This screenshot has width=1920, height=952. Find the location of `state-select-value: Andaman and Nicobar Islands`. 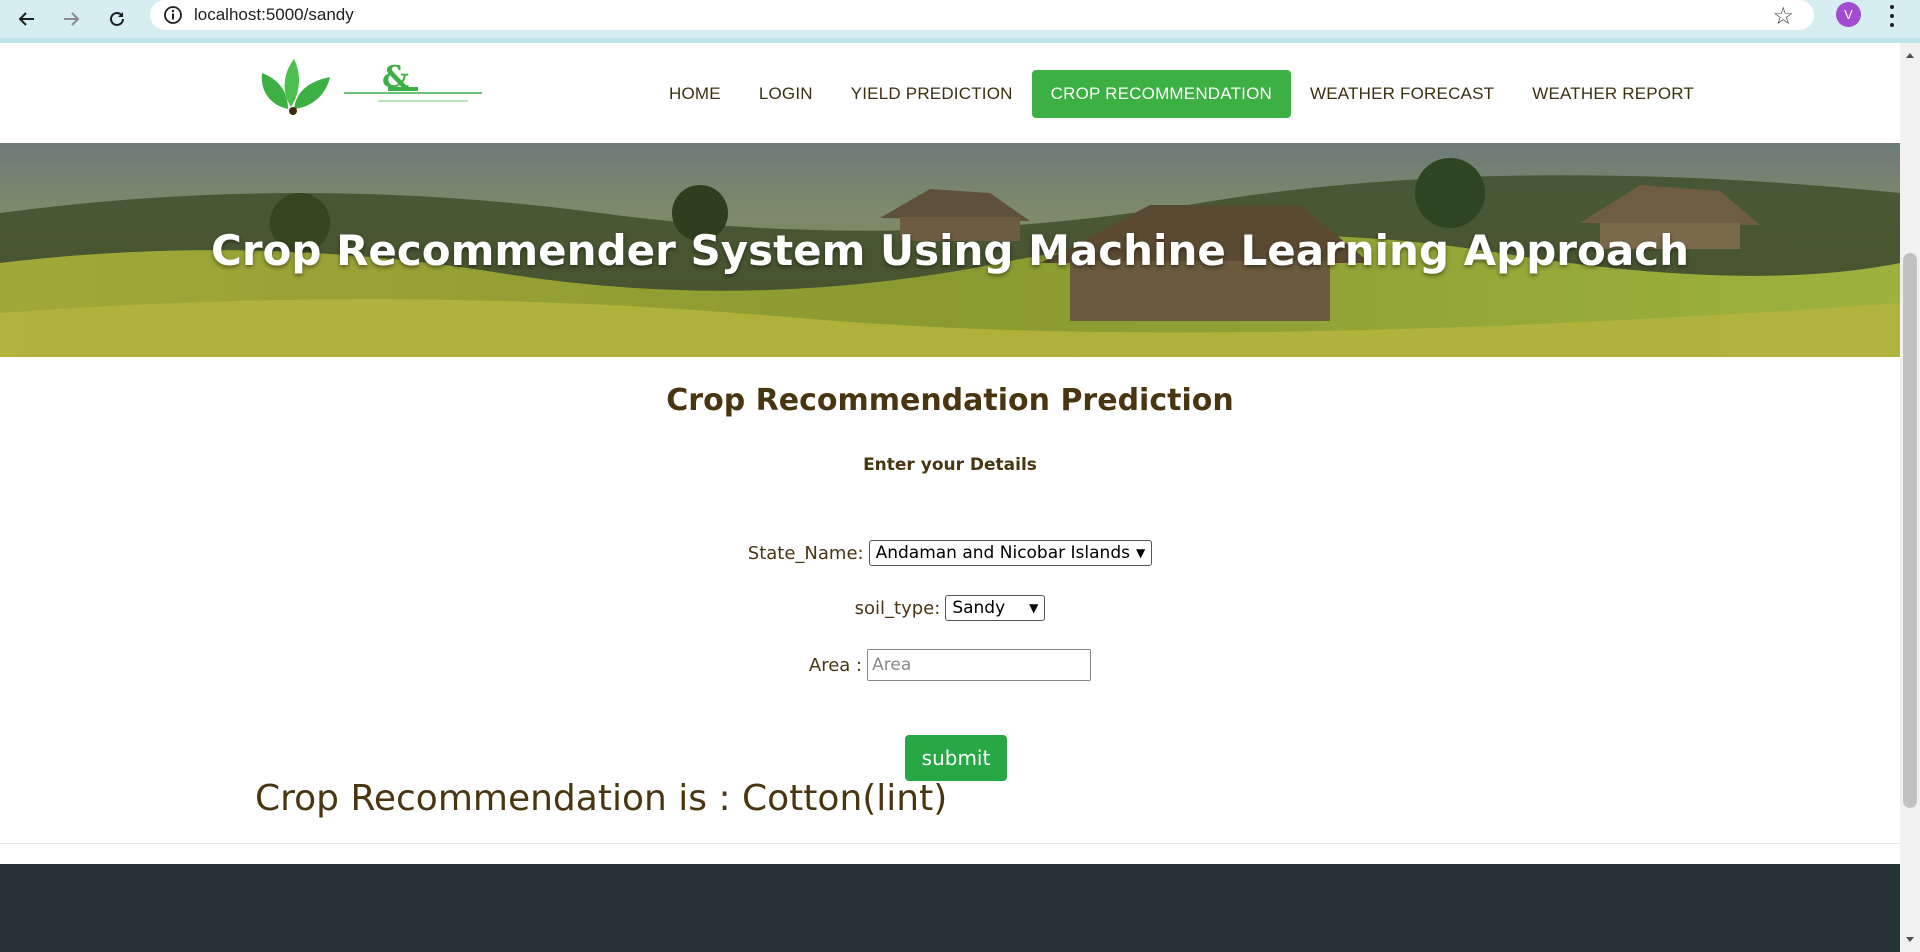

state-select-value: Andaman and Nicobar Islands is located at coordinates (1002, 553).